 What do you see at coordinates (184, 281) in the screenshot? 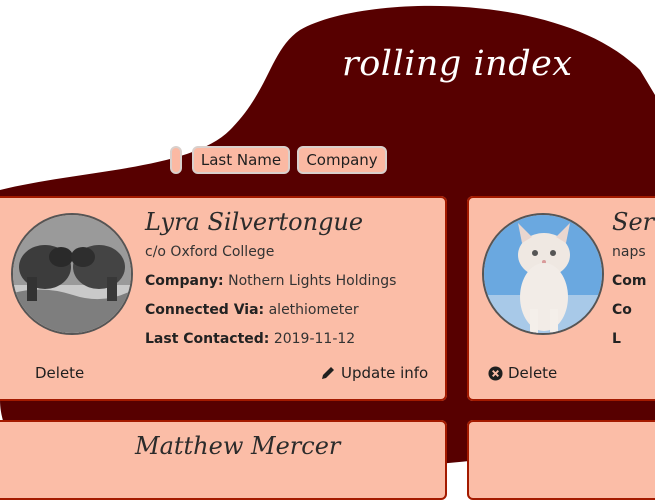
I see `company-label: Company:` at bounding box center [184, 281].